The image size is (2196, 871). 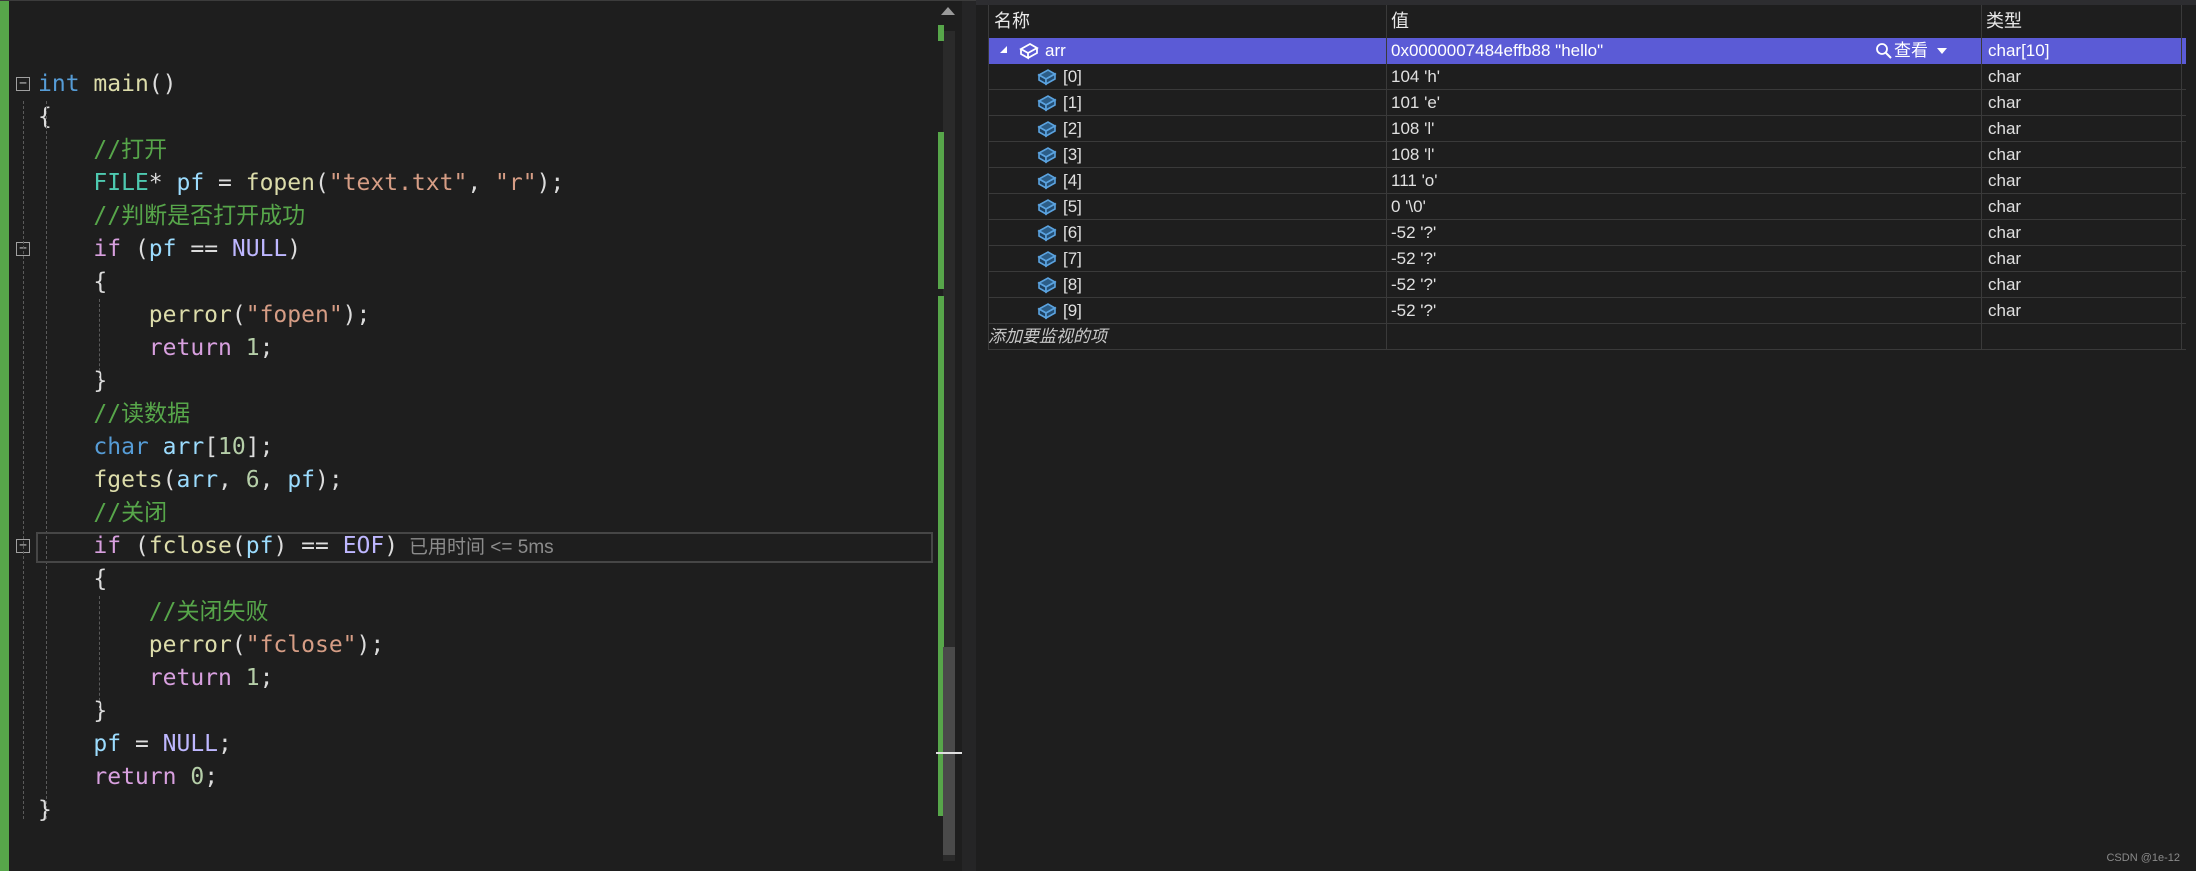 I want to click on watch-row: [6] -52 '?' char, so click(x=1587, y=233).